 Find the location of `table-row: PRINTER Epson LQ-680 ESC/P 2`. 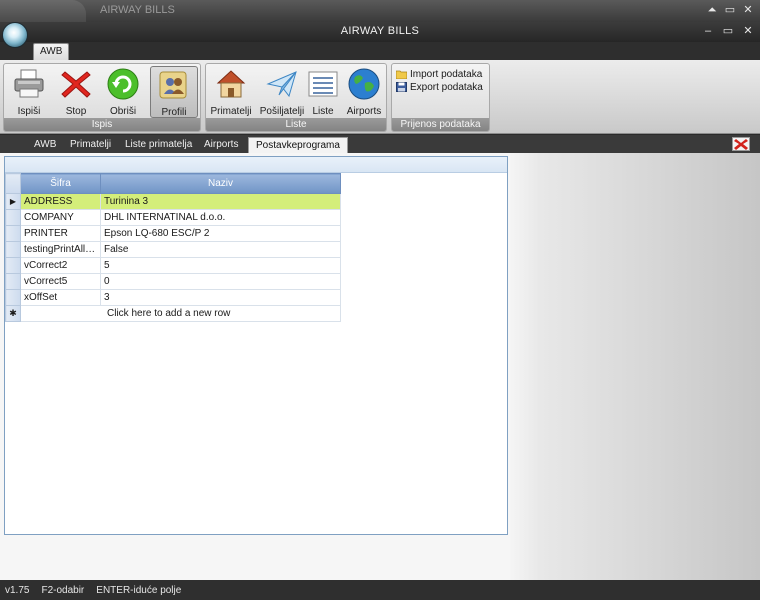

table-row: PRINTER Epson LQ-680 ESC/P 2 is located at coordinates (173, 233).